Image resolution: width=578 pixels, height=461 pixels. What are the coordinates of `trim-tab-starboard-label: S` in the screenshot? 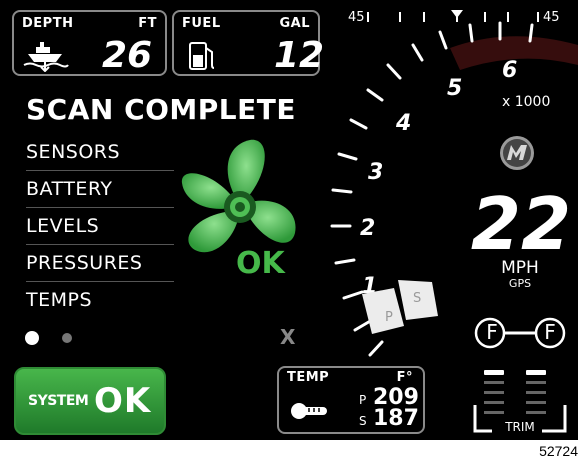 It's located at (417, 298).